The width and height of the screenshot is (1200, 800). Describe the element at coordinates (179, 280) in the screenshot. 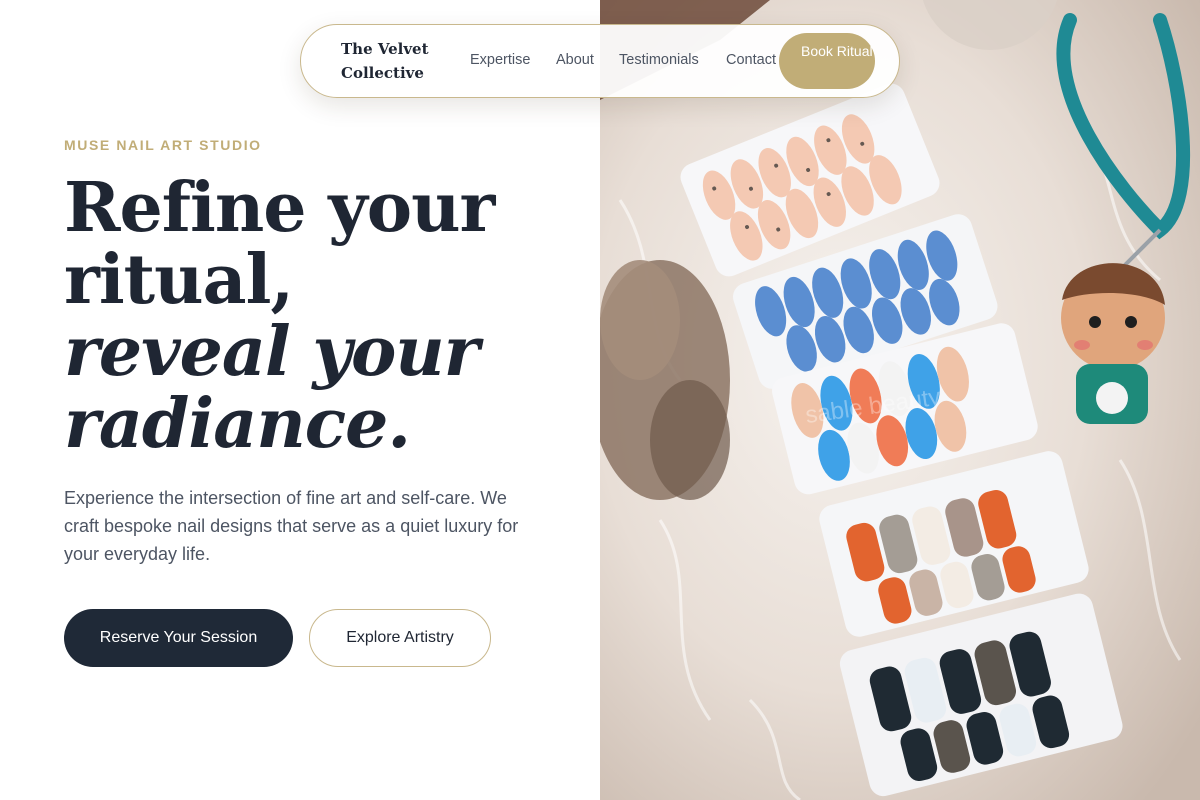

I see `headline-line-2: ritual,` at that location.